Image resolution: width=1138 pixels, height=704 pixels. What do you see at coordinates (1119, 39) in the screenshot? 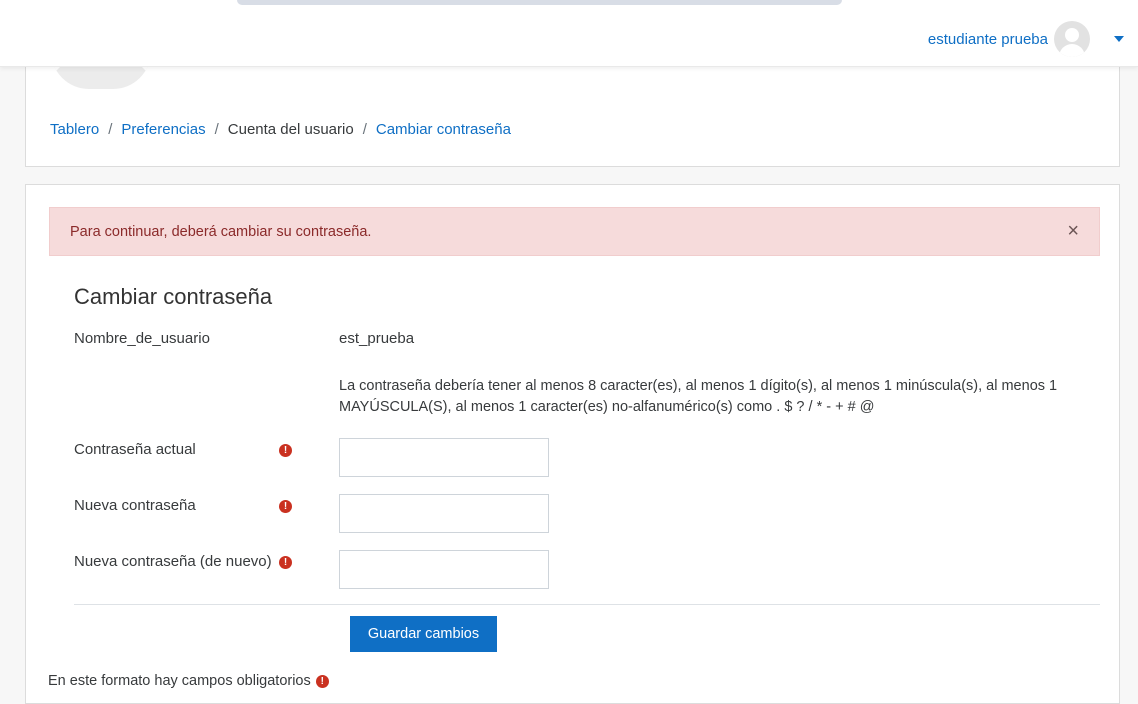
I see `caret-down-icon` at bounding box center [1119, 39].